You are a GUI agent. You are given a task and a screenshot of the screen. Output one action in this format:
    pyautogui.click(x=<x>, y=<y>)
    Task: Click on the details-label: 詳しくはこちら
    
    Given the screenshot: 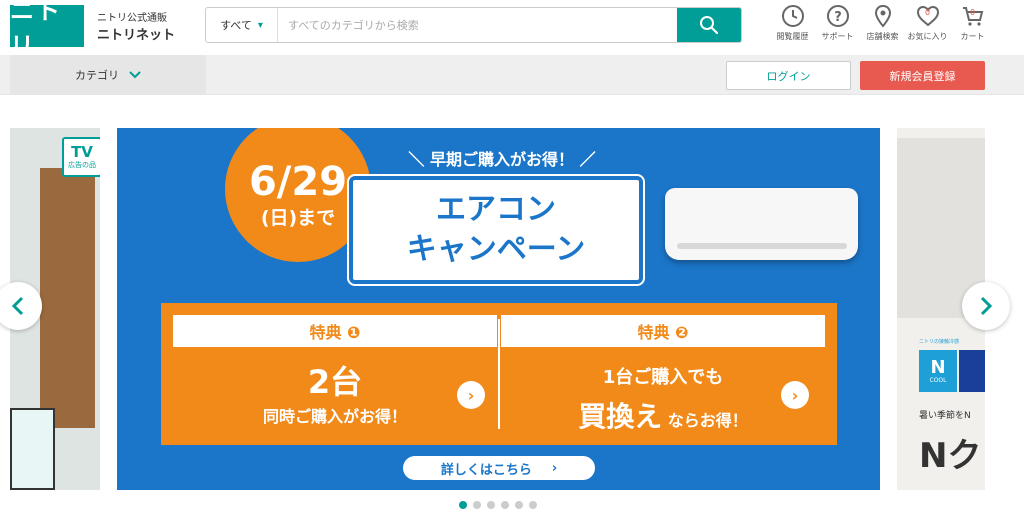 What is the action you would take?
    pyautogui.click(x=486, y=470)
    